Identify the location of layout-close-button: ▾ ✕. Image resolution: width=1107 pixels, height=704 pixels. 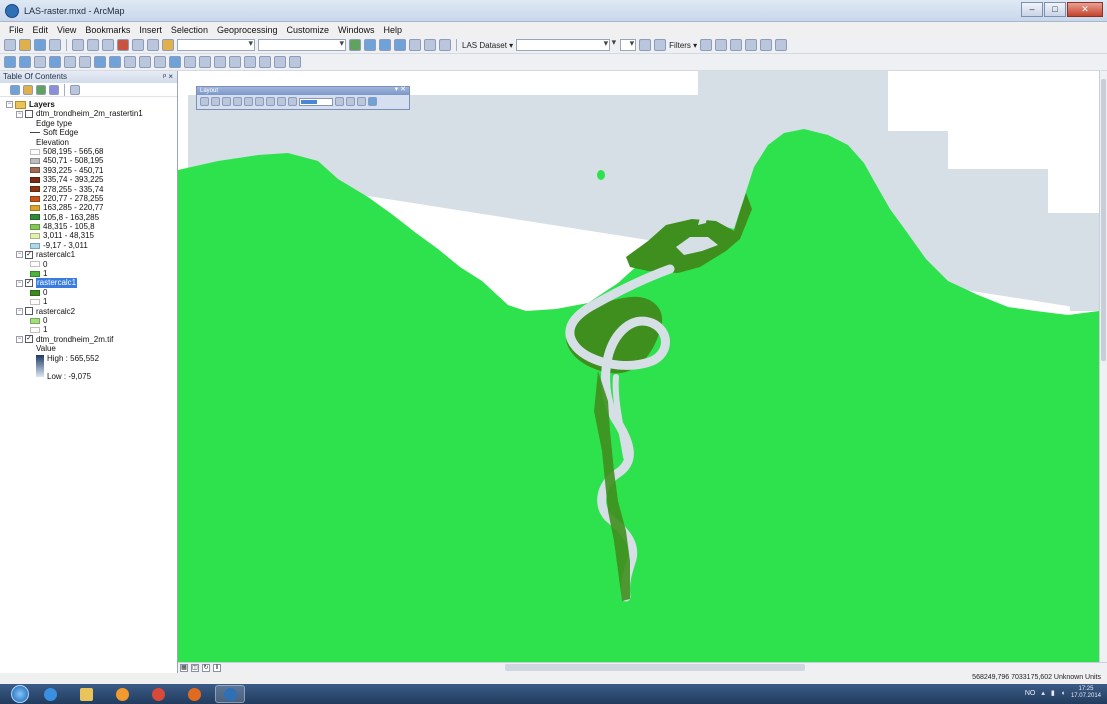
(400, 90).